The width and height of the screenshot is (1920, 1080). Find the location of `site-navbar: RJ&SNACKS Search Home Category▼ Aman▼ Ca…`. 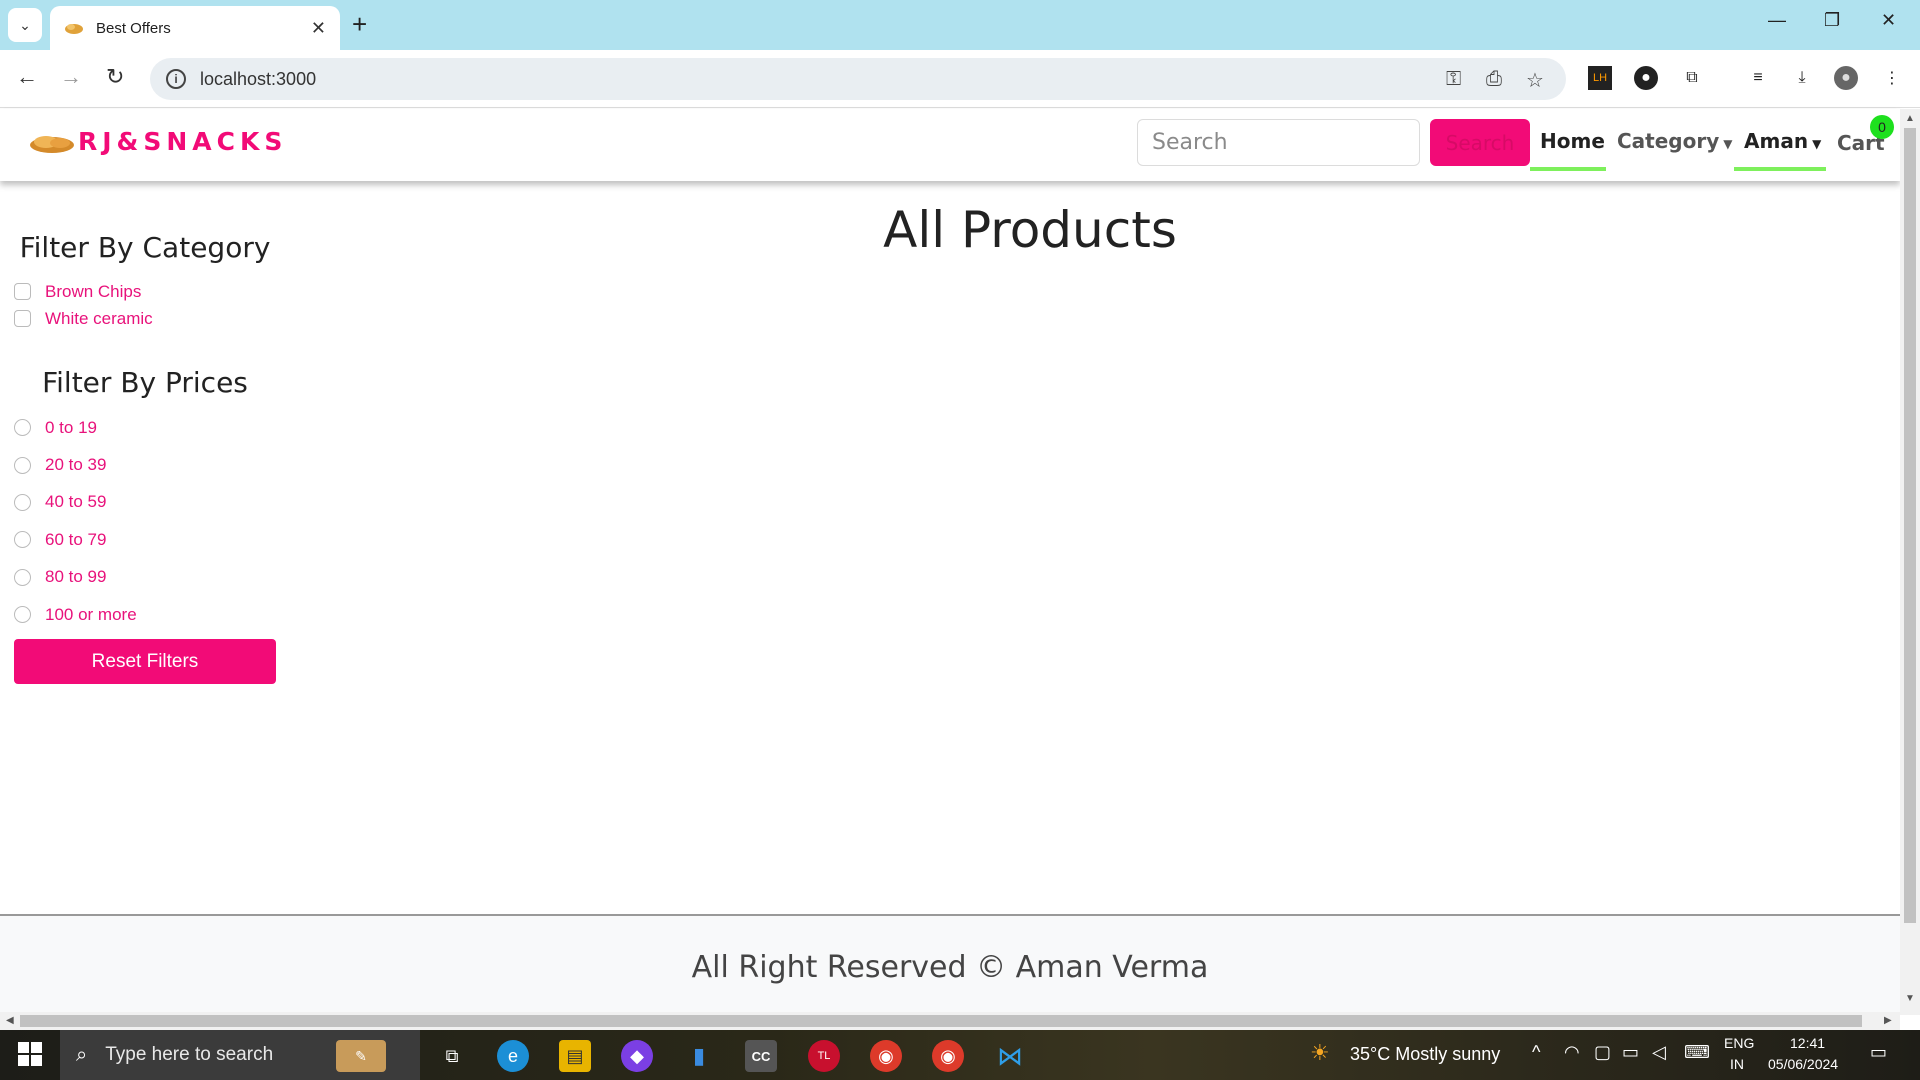

site-navbar: RJ&SNACKS Search Home Category▼ Aman▼ Ca… is located at coordinates (950, 145).